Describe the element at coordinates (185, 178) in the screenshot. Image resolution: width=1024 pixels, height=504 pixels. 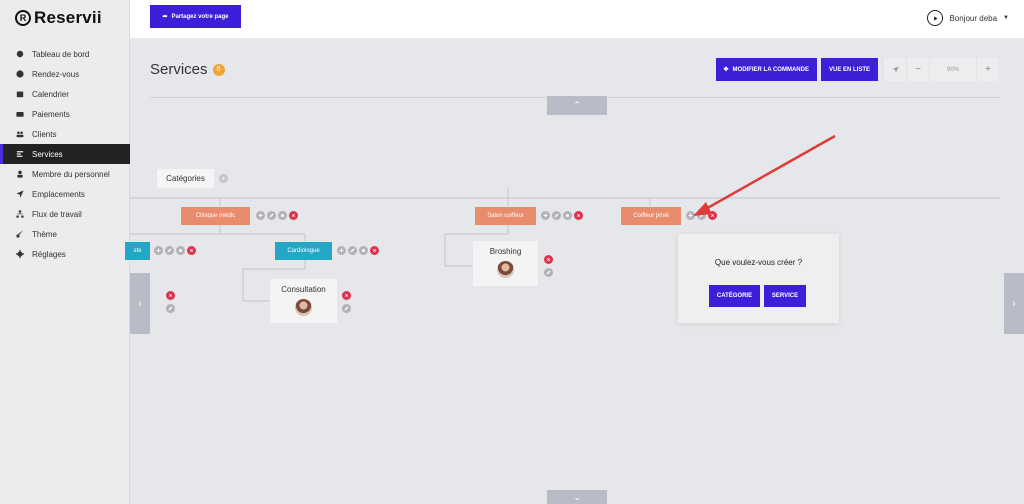
I see `categories-root-node: Catégories` at that location.